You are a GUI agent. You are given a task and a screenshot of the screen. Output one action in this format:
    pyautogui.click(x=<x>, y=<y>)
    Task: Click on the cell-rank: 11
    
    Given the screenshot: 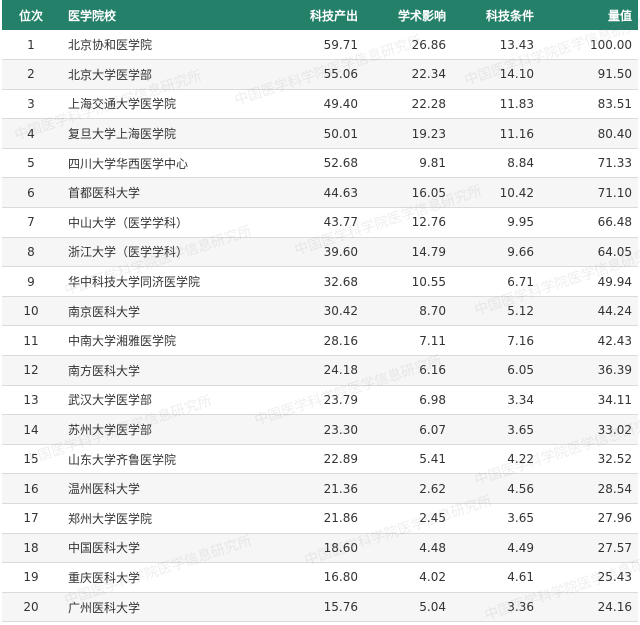 What is the action you would take?
    pyautogui.click(x=31, y=340)
    